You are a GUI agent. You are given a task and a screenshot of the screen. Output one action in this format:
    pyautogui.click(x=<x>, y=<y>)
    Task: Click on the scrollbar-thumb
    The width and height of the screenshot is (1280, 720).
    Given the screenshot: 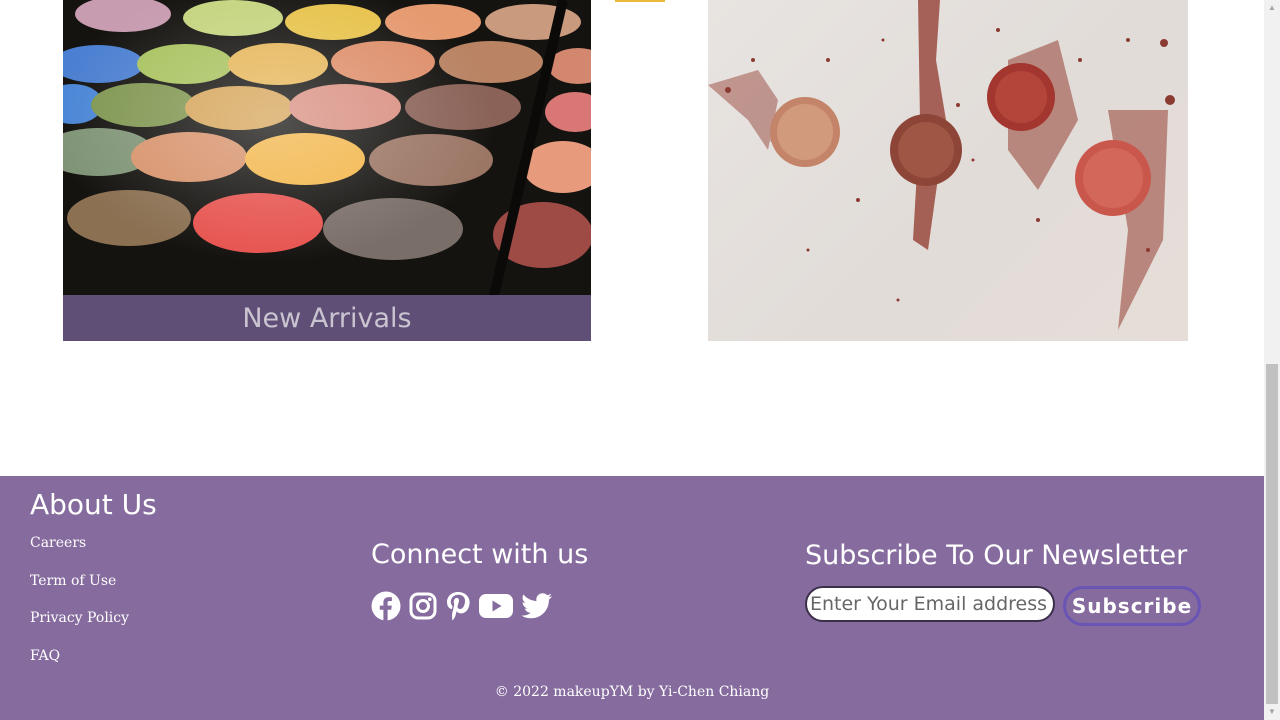 What is the action you would take?
    pyautogui.click(x=1272, y=534)
    